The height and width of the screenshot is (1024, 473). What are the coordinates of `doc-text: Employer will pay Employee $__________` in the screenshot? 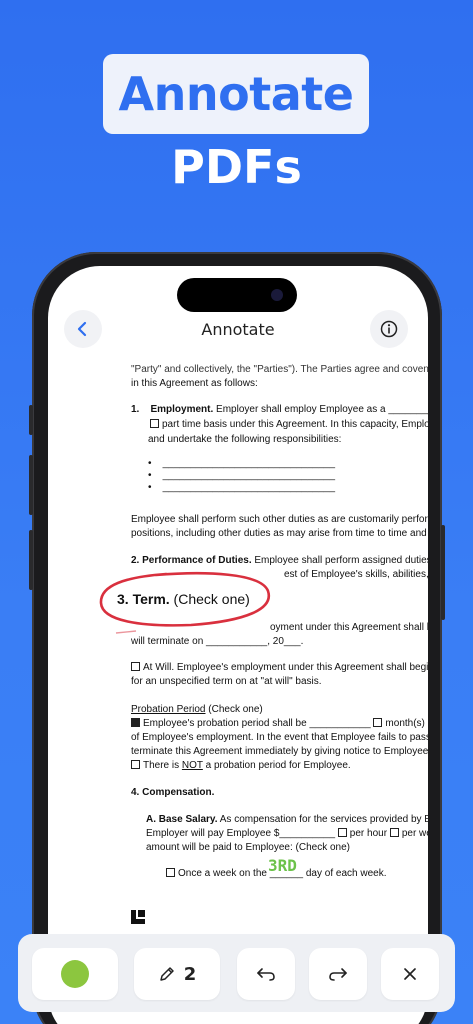 It's located at (241, 833).